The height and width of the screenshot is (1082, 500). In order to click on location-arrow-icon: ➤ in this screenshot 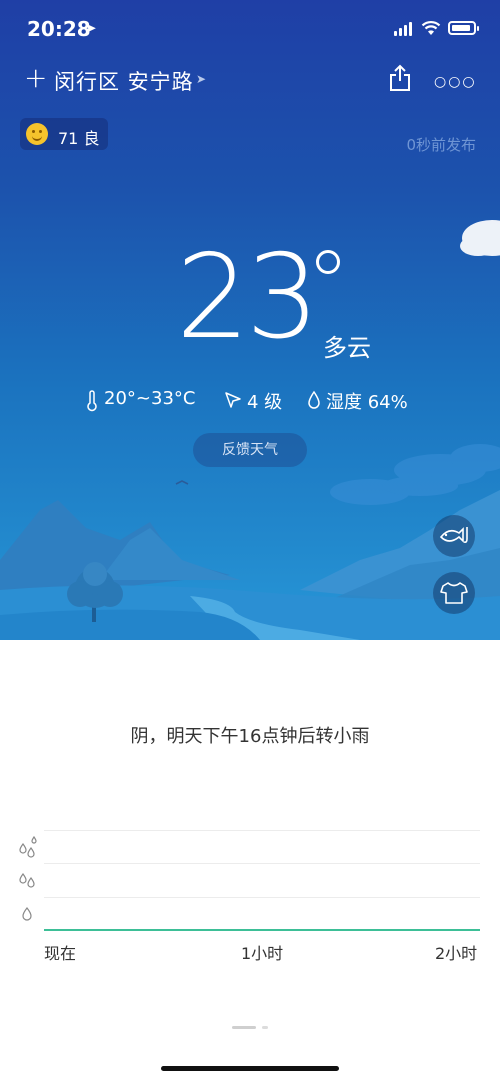, I will do `click(201, 79)`.